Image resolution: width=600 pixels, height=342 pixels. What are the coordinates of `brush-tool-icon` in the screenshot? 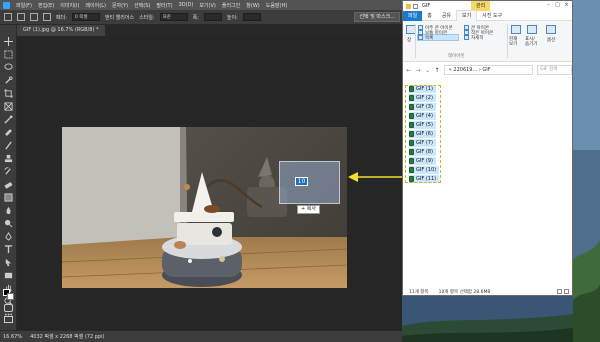 It's located at (8, 145).